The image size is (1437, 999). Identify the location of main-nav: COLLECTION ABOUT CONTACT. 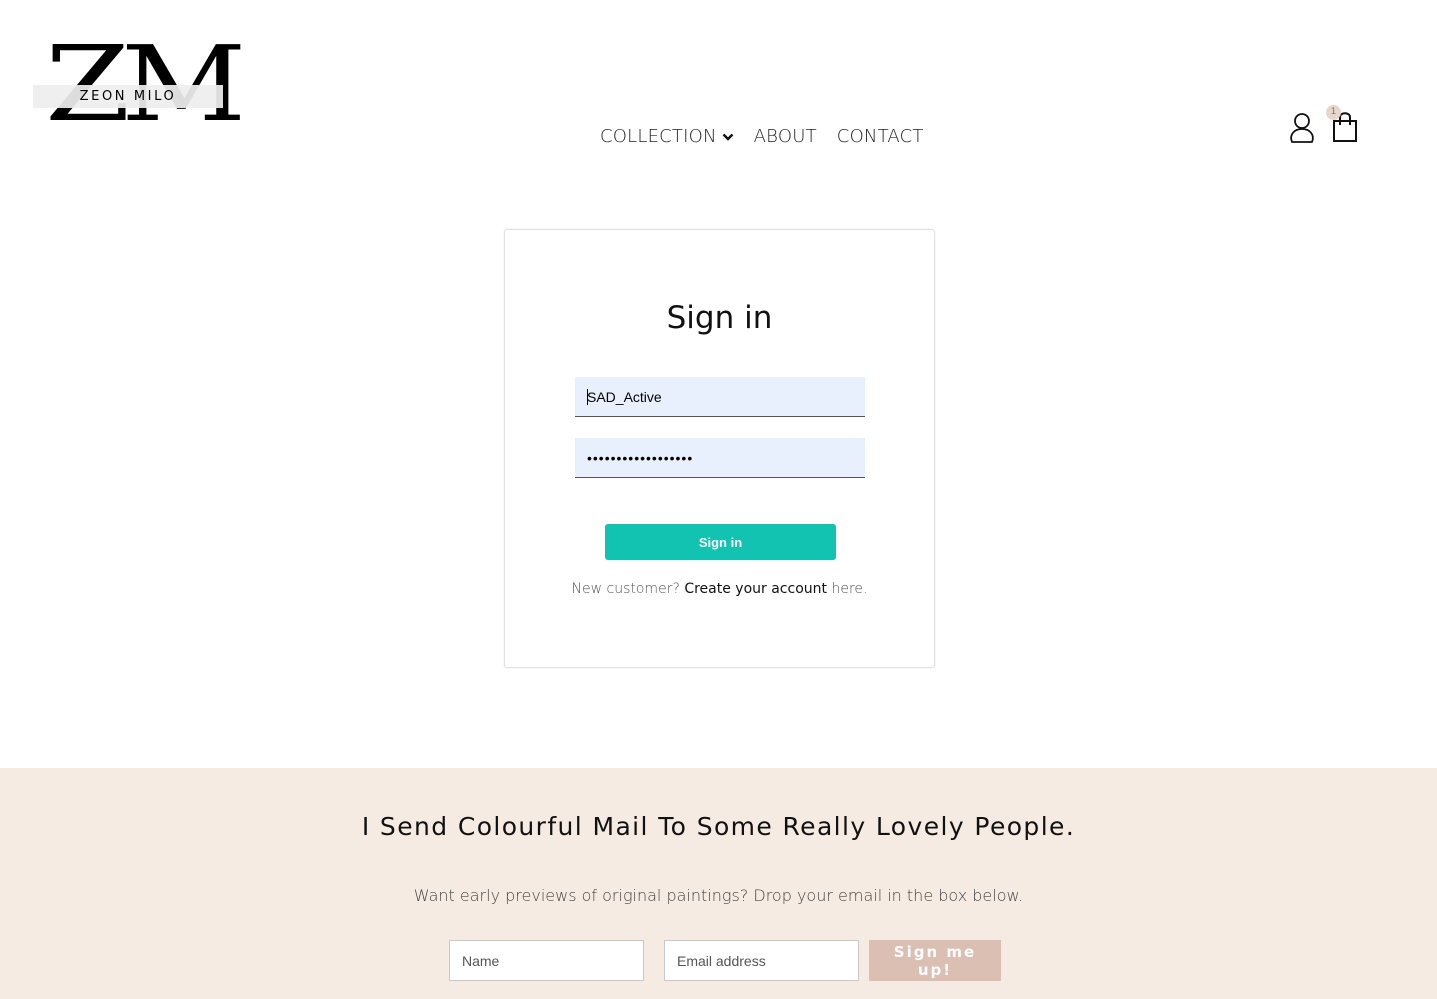
(772, 136).